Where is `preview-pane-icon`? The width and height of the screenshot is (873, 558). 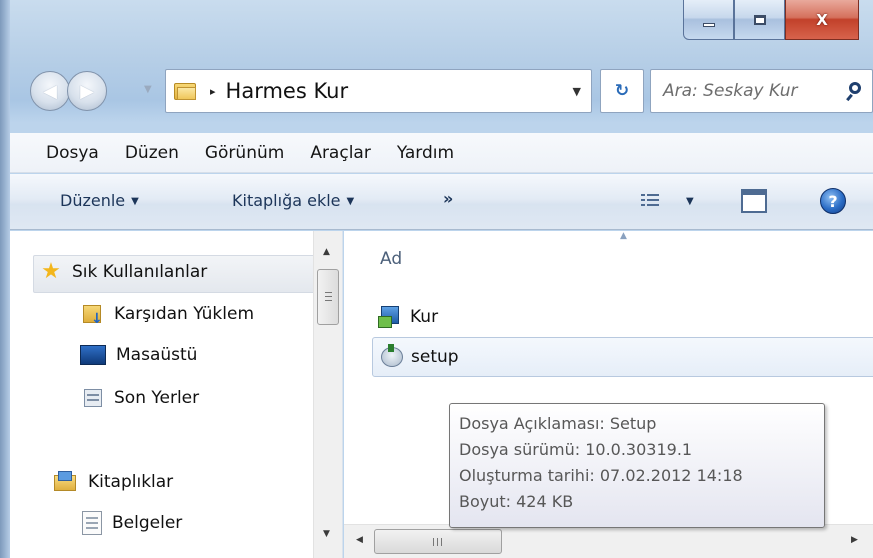
preview-pane-icon is located at coordinates (754, 201).